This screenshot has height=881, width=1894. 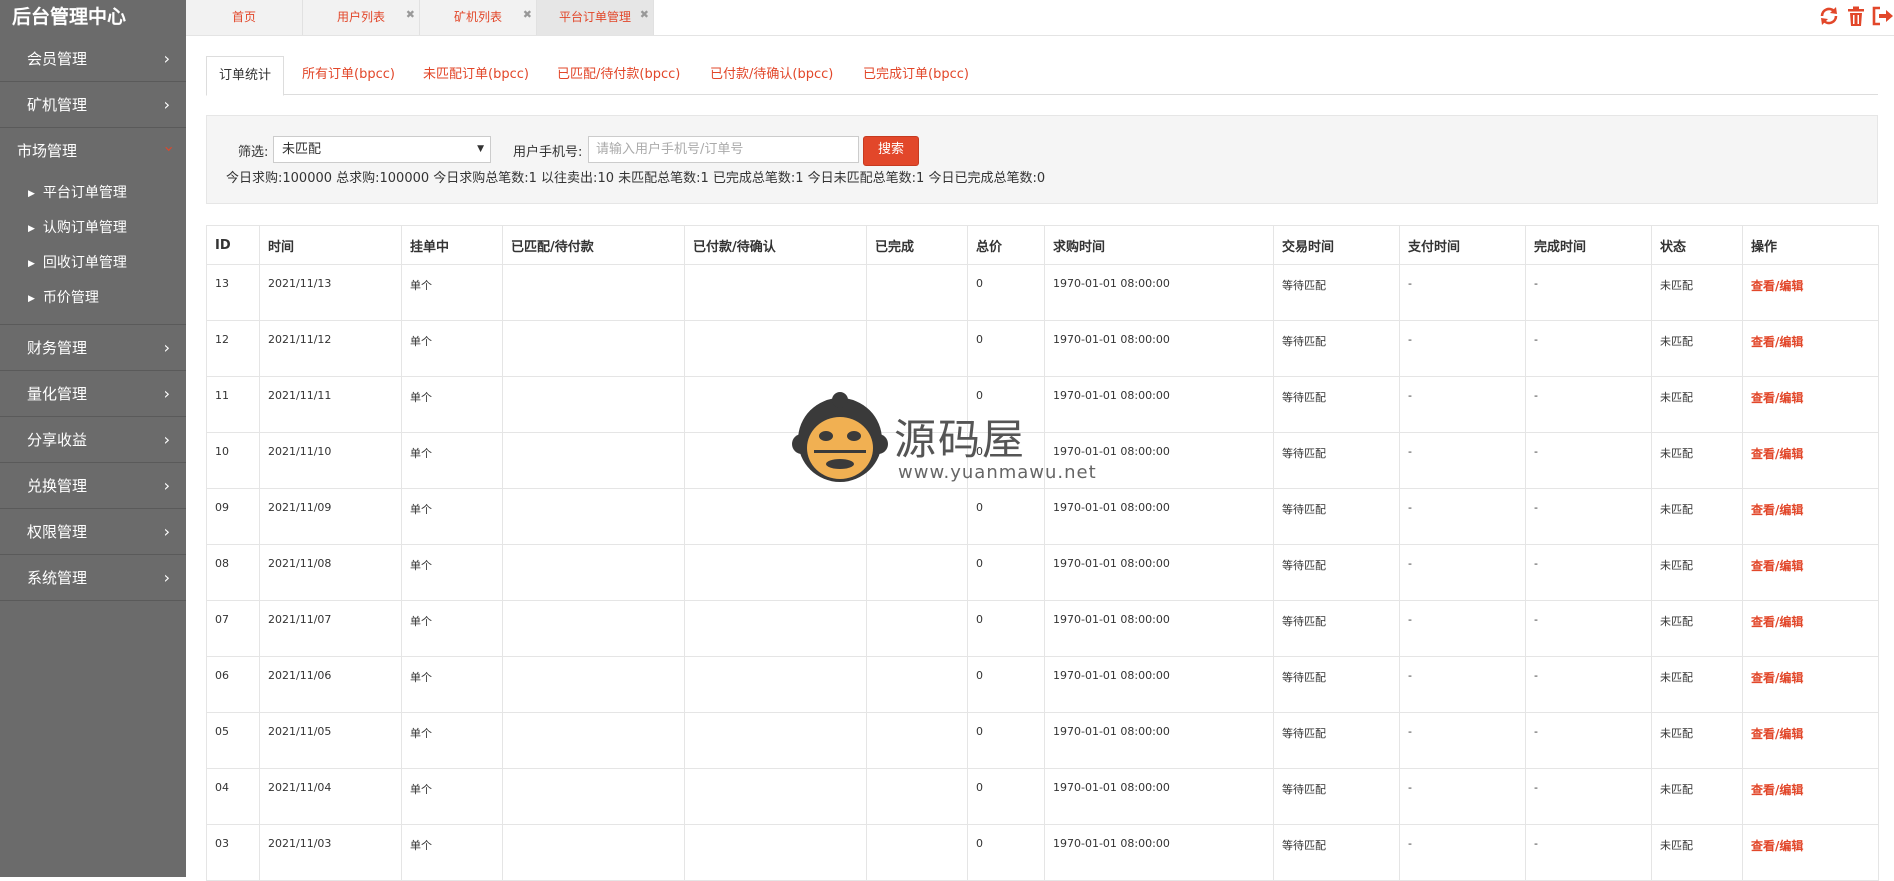 I want to click on cell-pay-time: -, so click(x=1462, y=348).